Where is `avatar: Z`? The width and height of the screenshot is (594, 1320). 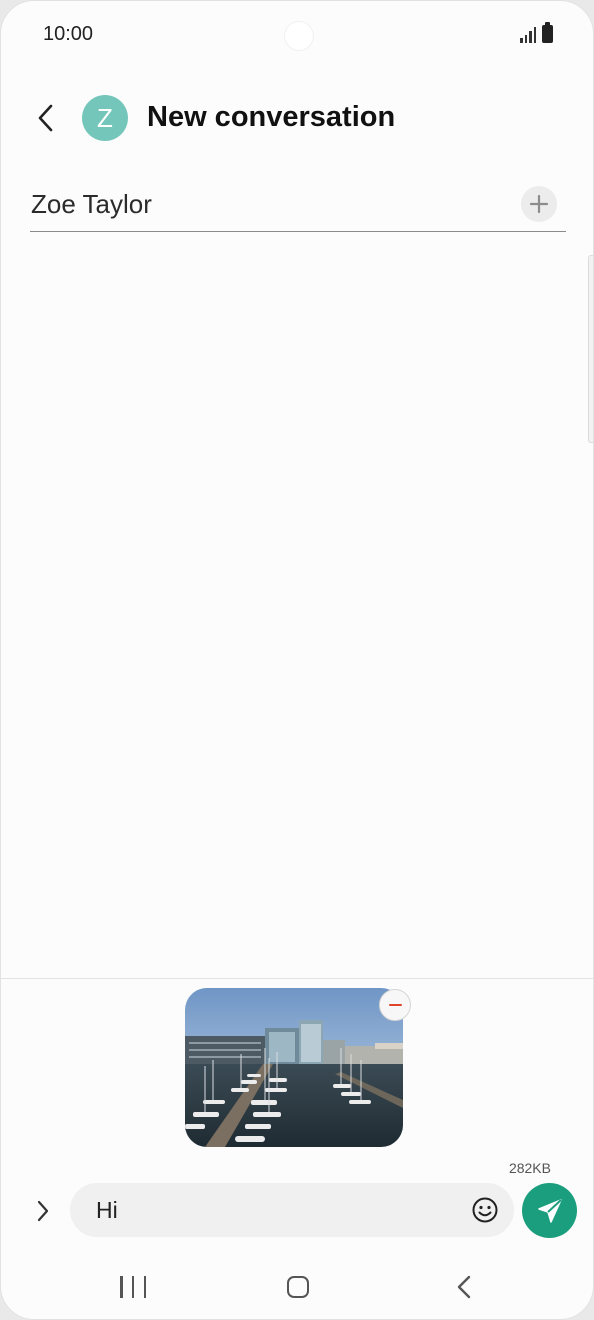 avatar: Z is located at coordinates (105, 118).